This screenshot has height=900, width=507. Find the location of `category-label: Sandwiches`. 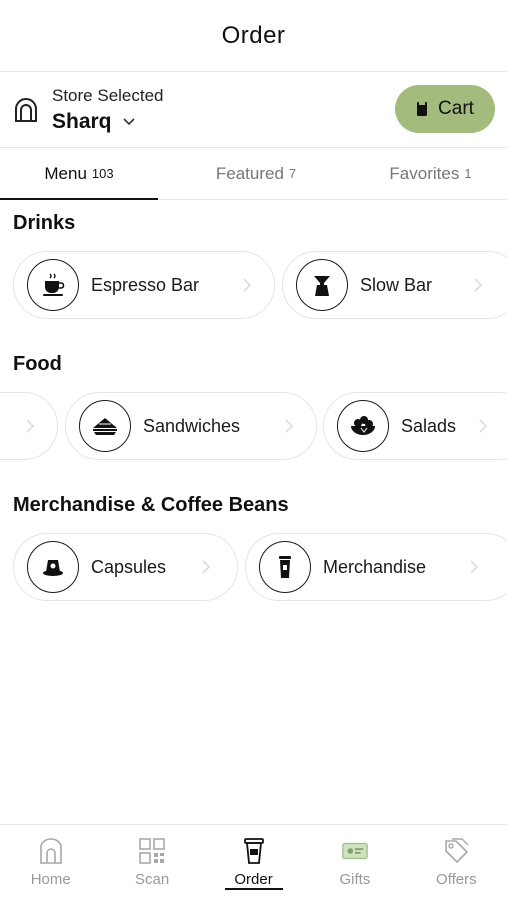

category-label: Sandwiches is located at coordinates (192, 425).